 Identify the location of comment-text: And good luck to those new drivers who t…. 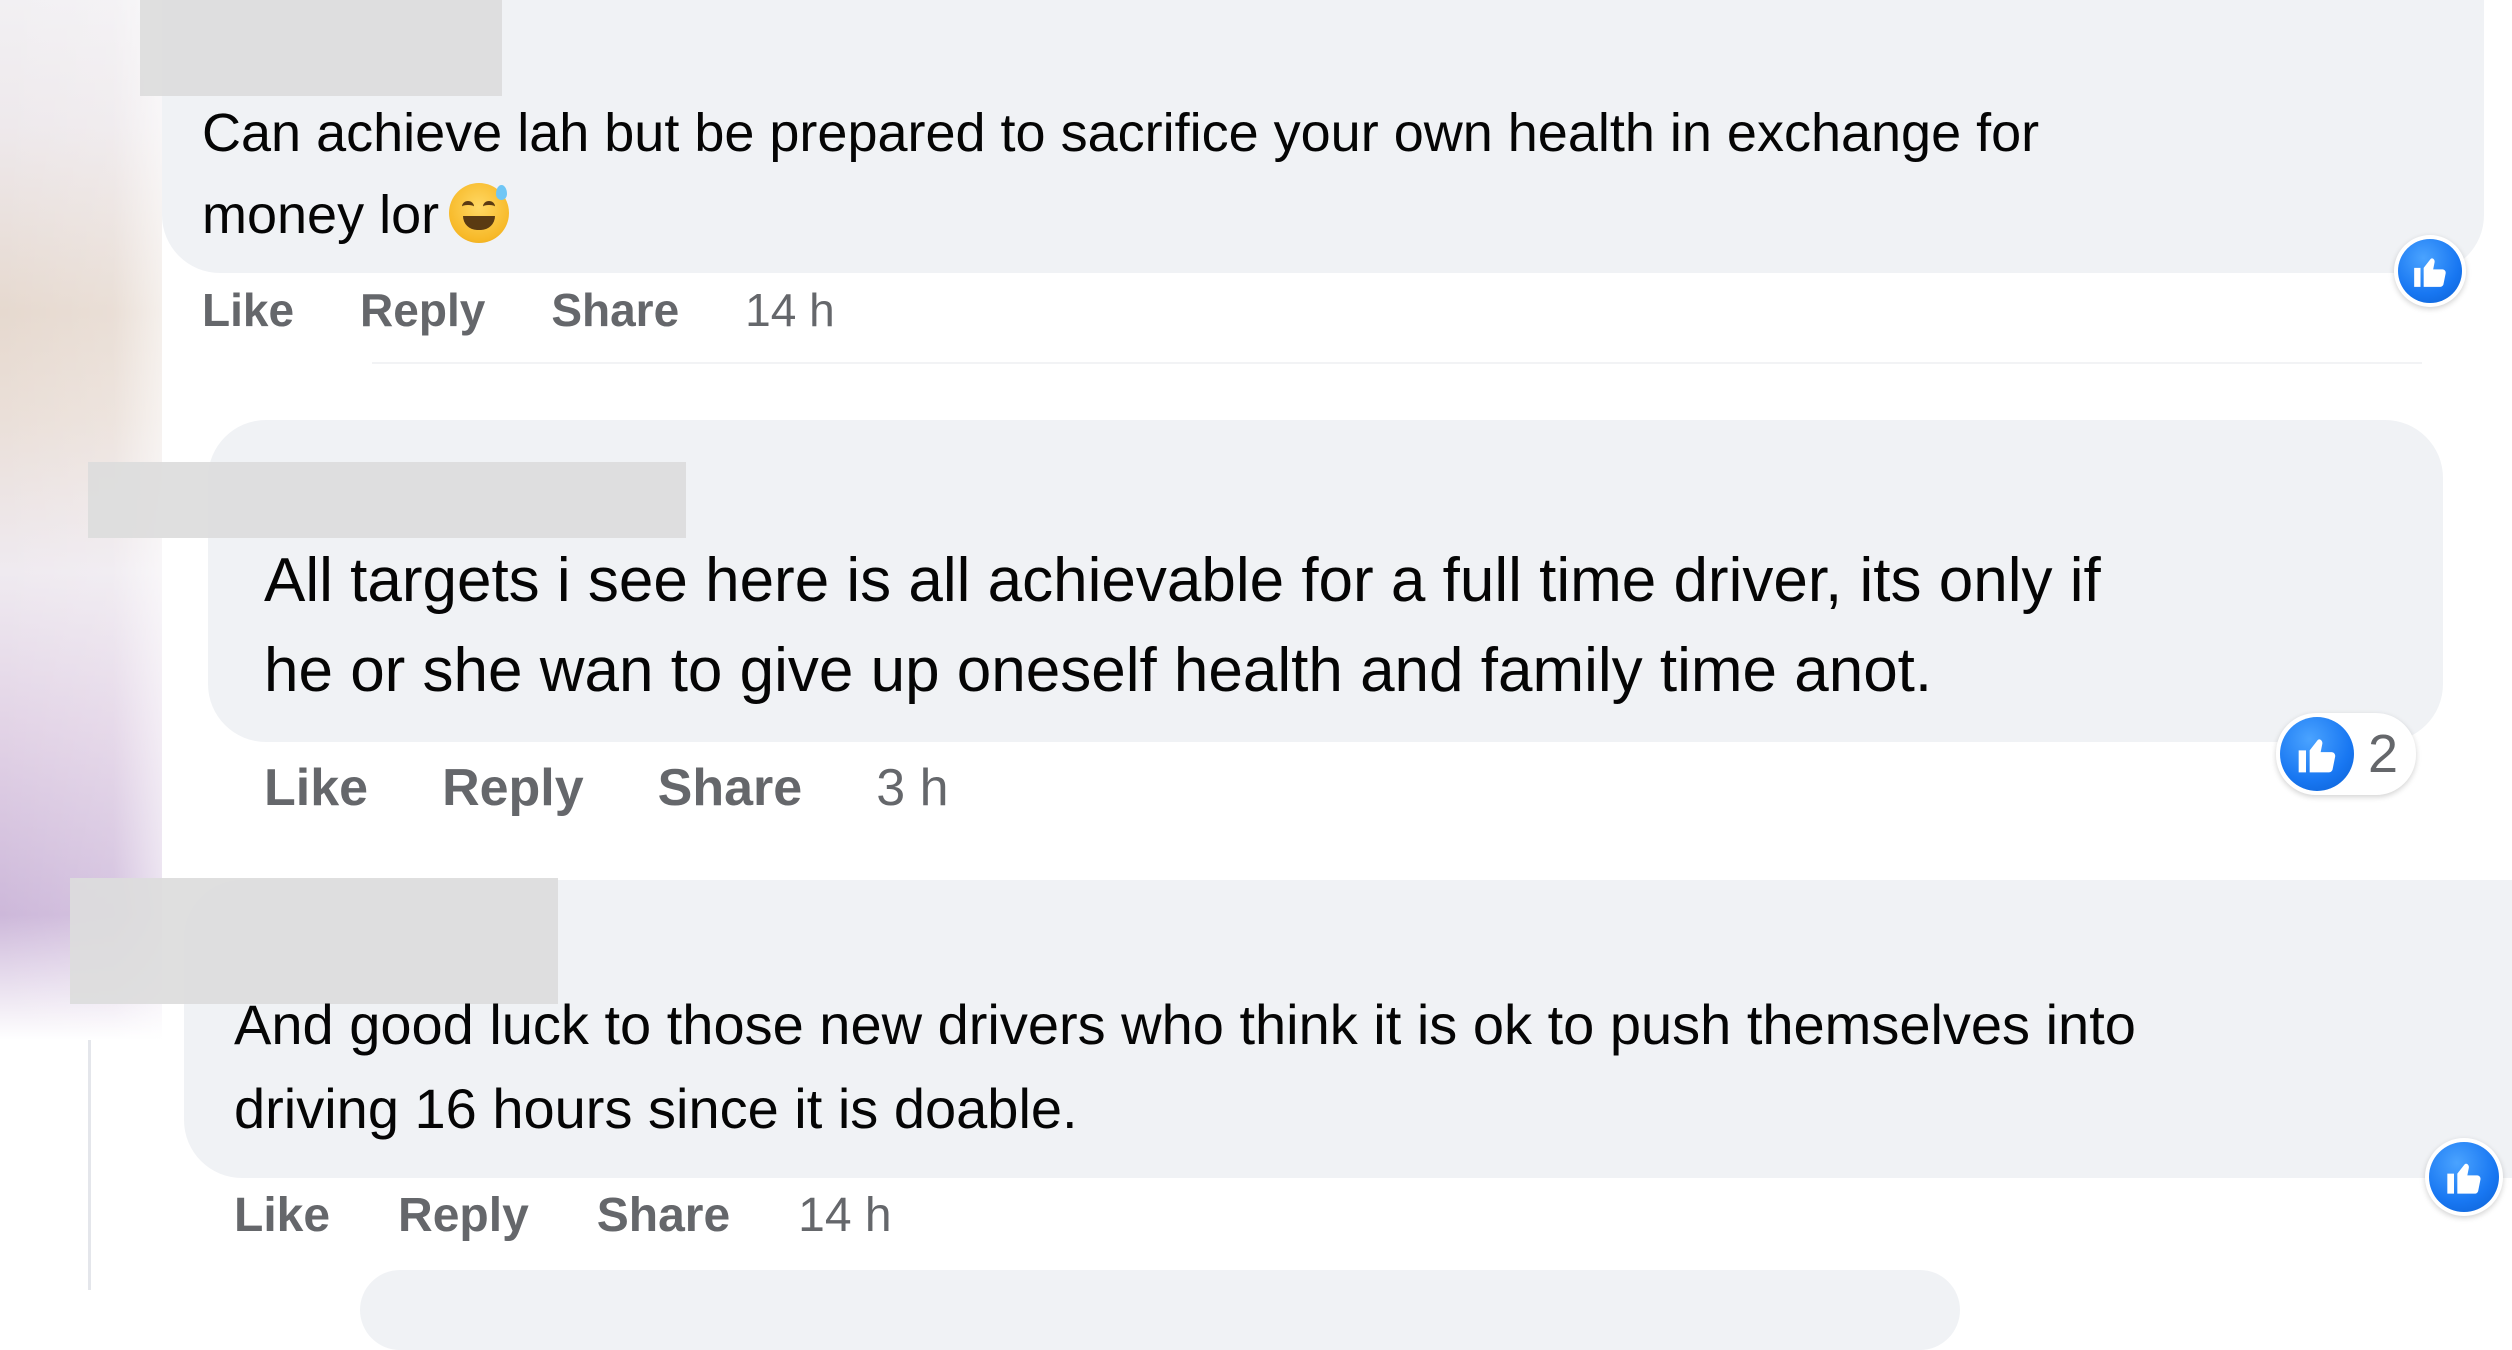
(1369, 1067).